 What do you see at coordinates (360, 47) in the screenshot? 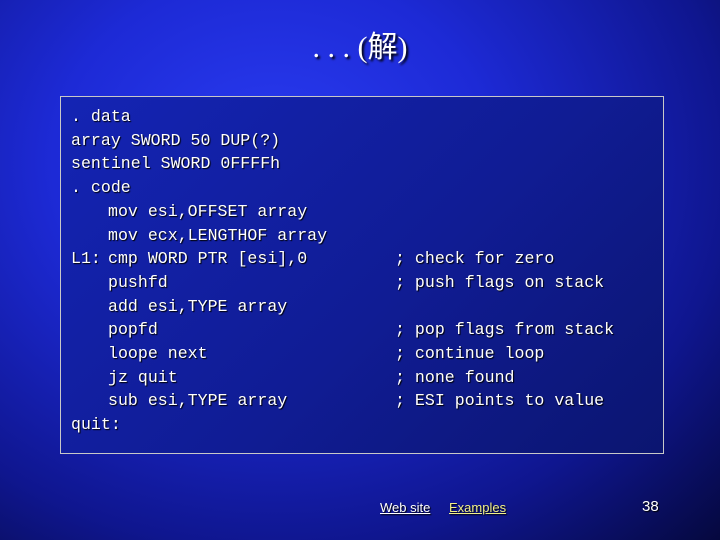
I see `slide-title: . . . (解)` at bounding box center [360, 47].